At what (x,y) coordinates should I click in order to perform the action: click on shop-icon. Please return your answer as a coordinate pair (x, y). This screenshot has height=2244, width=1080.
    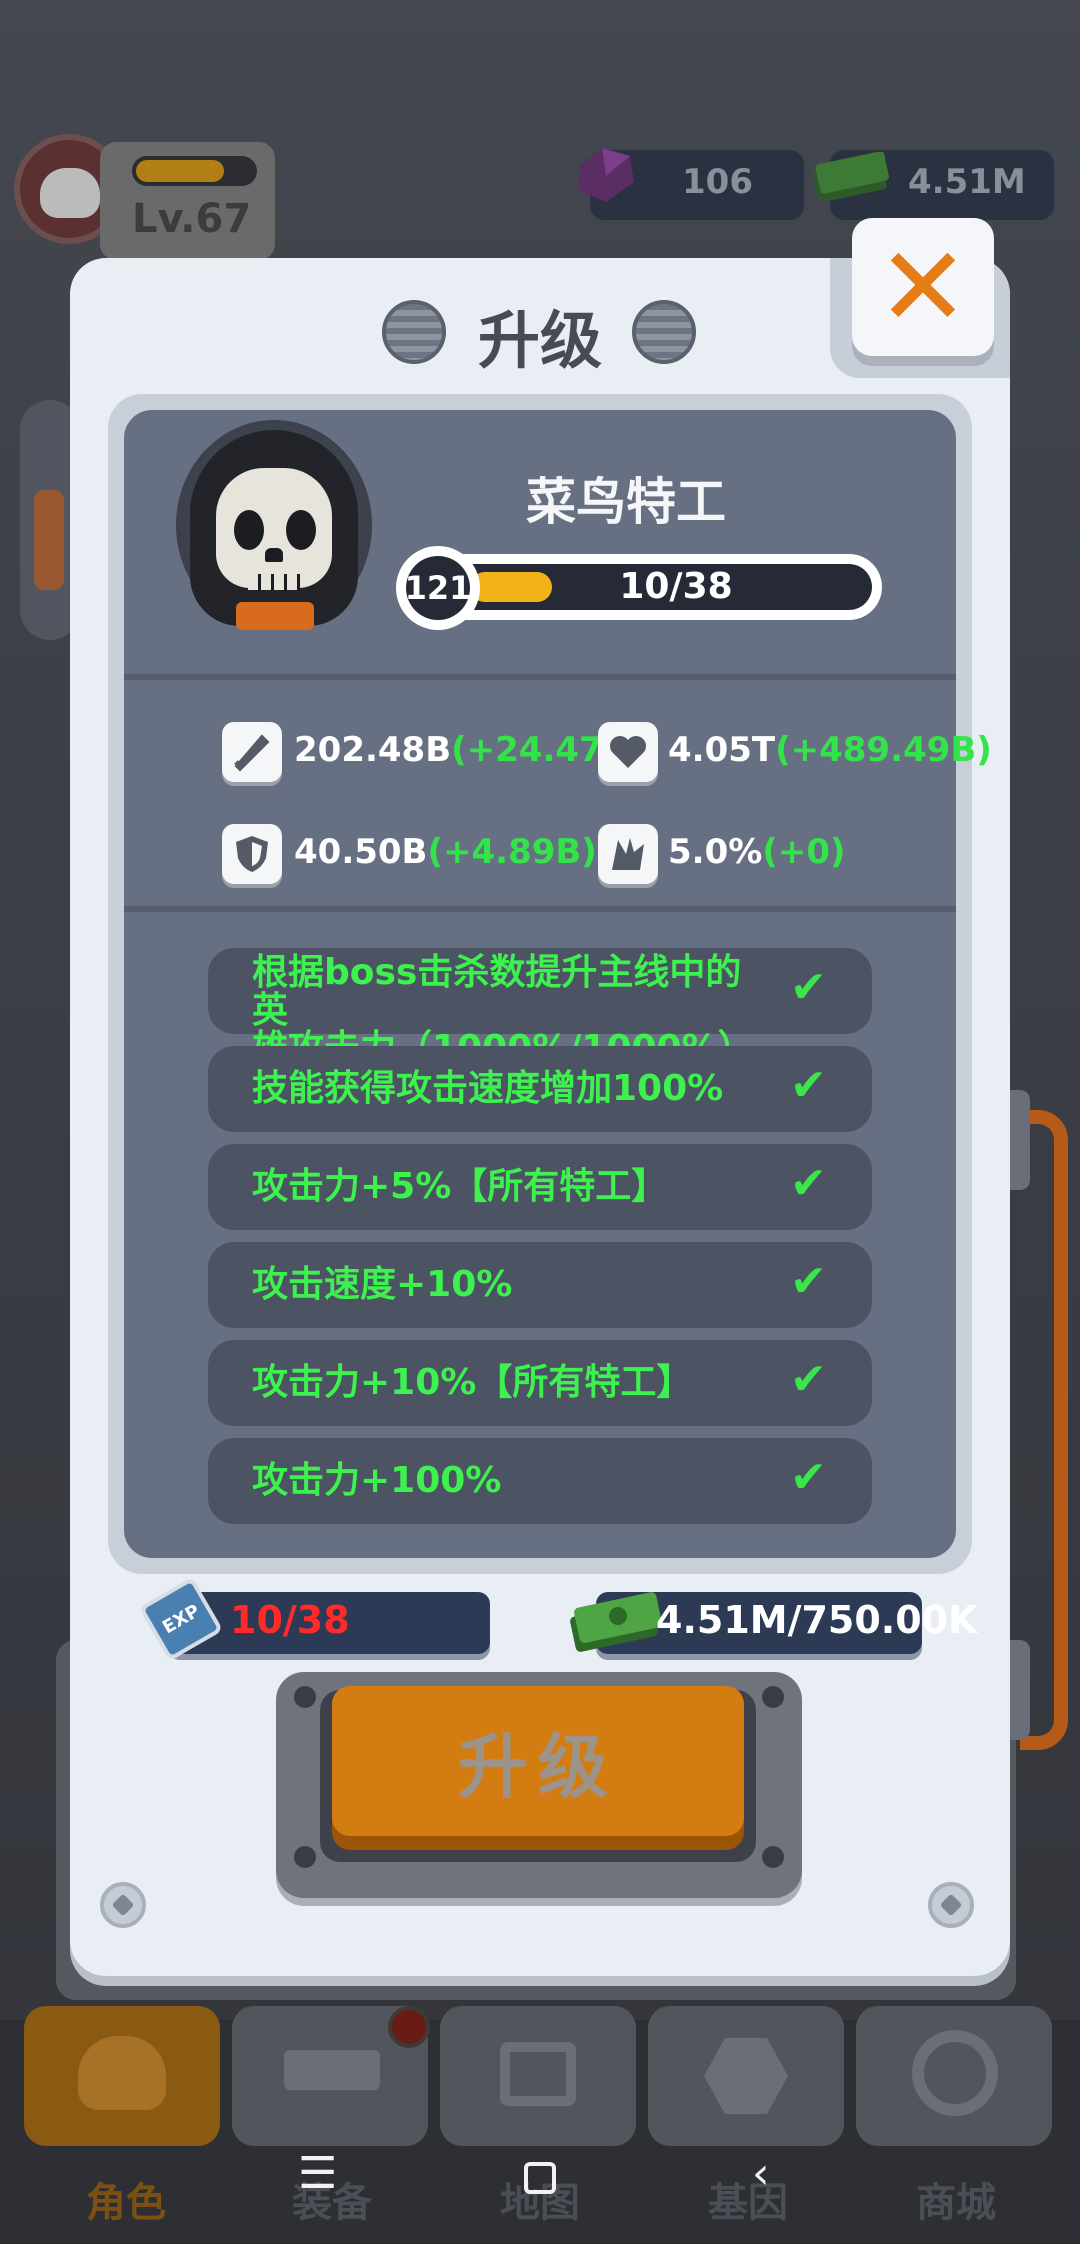
    Looking at the image, I should click on (955, 2073).